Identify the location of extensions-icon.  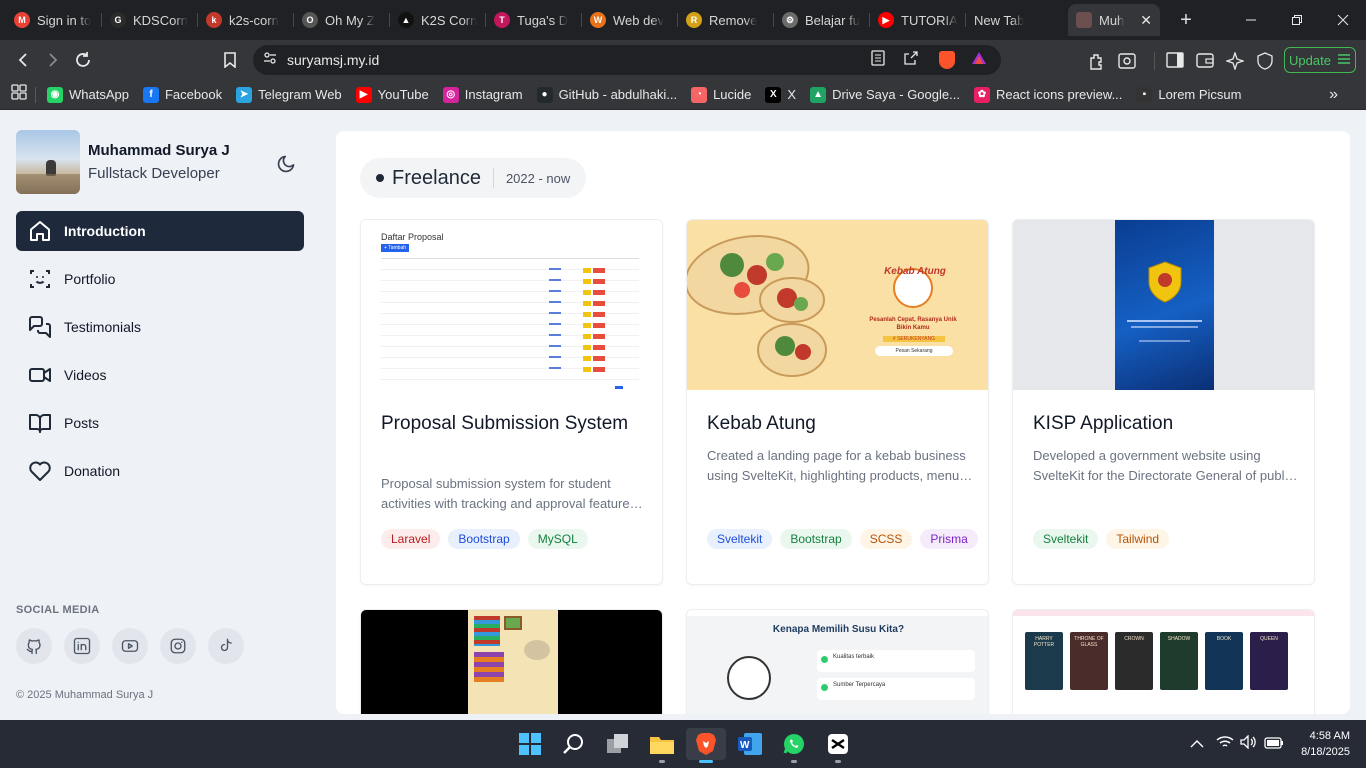
(1097, 63).